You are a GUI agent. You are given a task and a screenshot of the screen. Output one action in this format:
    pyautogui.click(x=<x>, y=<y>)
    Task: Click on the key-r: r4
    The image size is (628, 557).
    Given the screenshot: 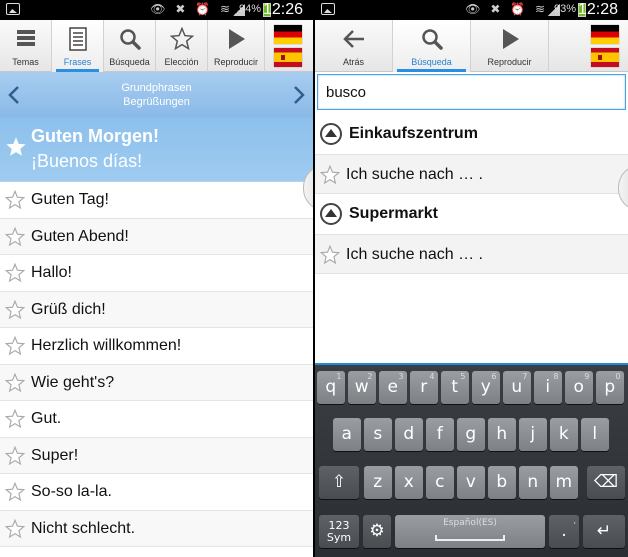 What is the action you would take?
    pyautogui.click(x=424, y=387)
    